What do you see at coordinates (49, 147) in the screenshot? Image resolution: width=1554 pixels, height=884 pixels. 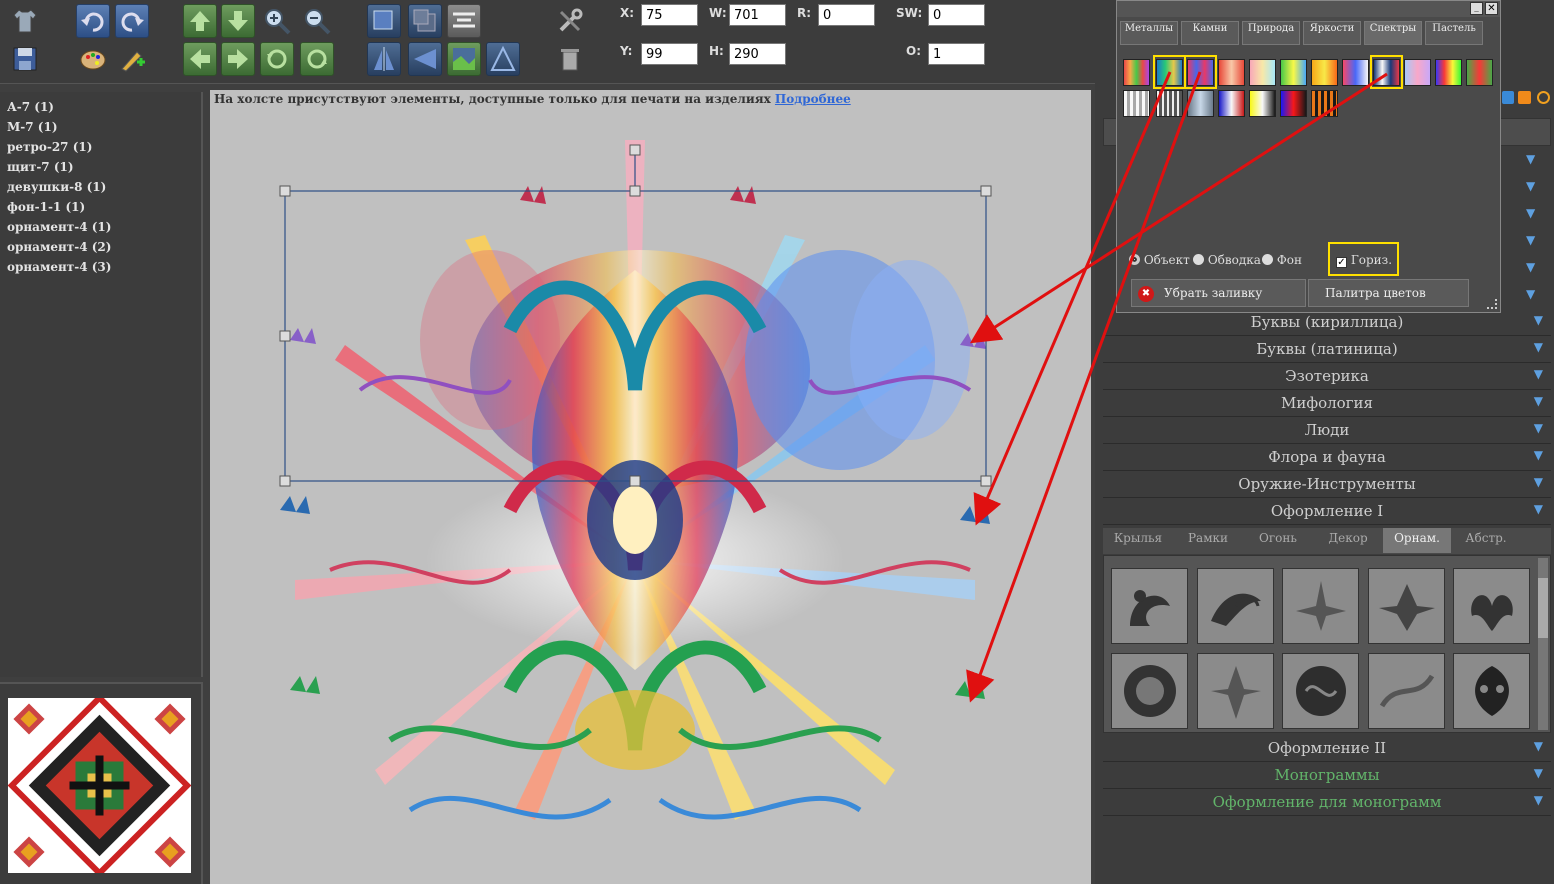 I see `layer-item: ретро-27 (1)` at bounding box center [49, 147].